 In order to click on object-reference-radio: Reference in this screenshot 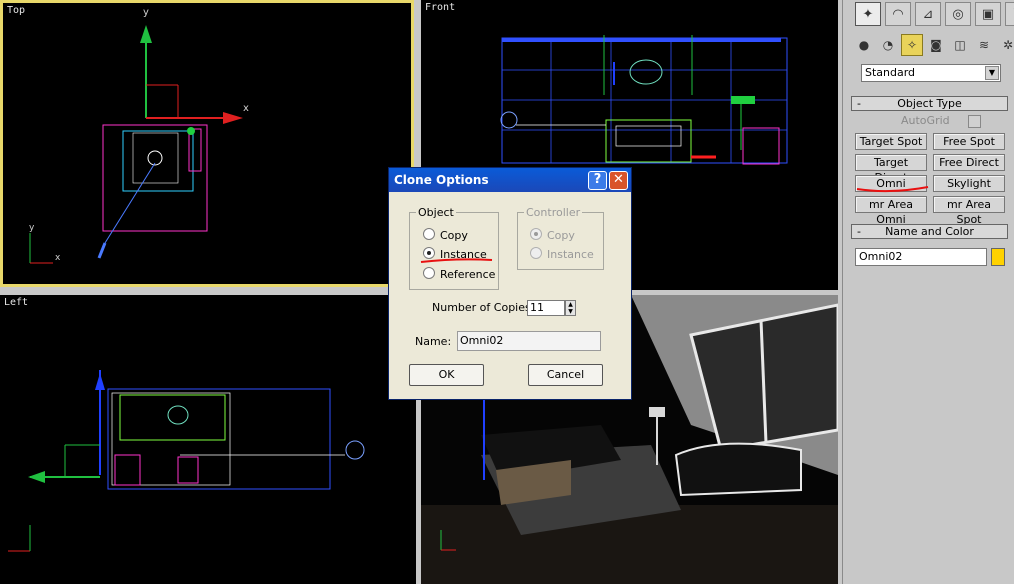, I will do `click(459, 274)`.